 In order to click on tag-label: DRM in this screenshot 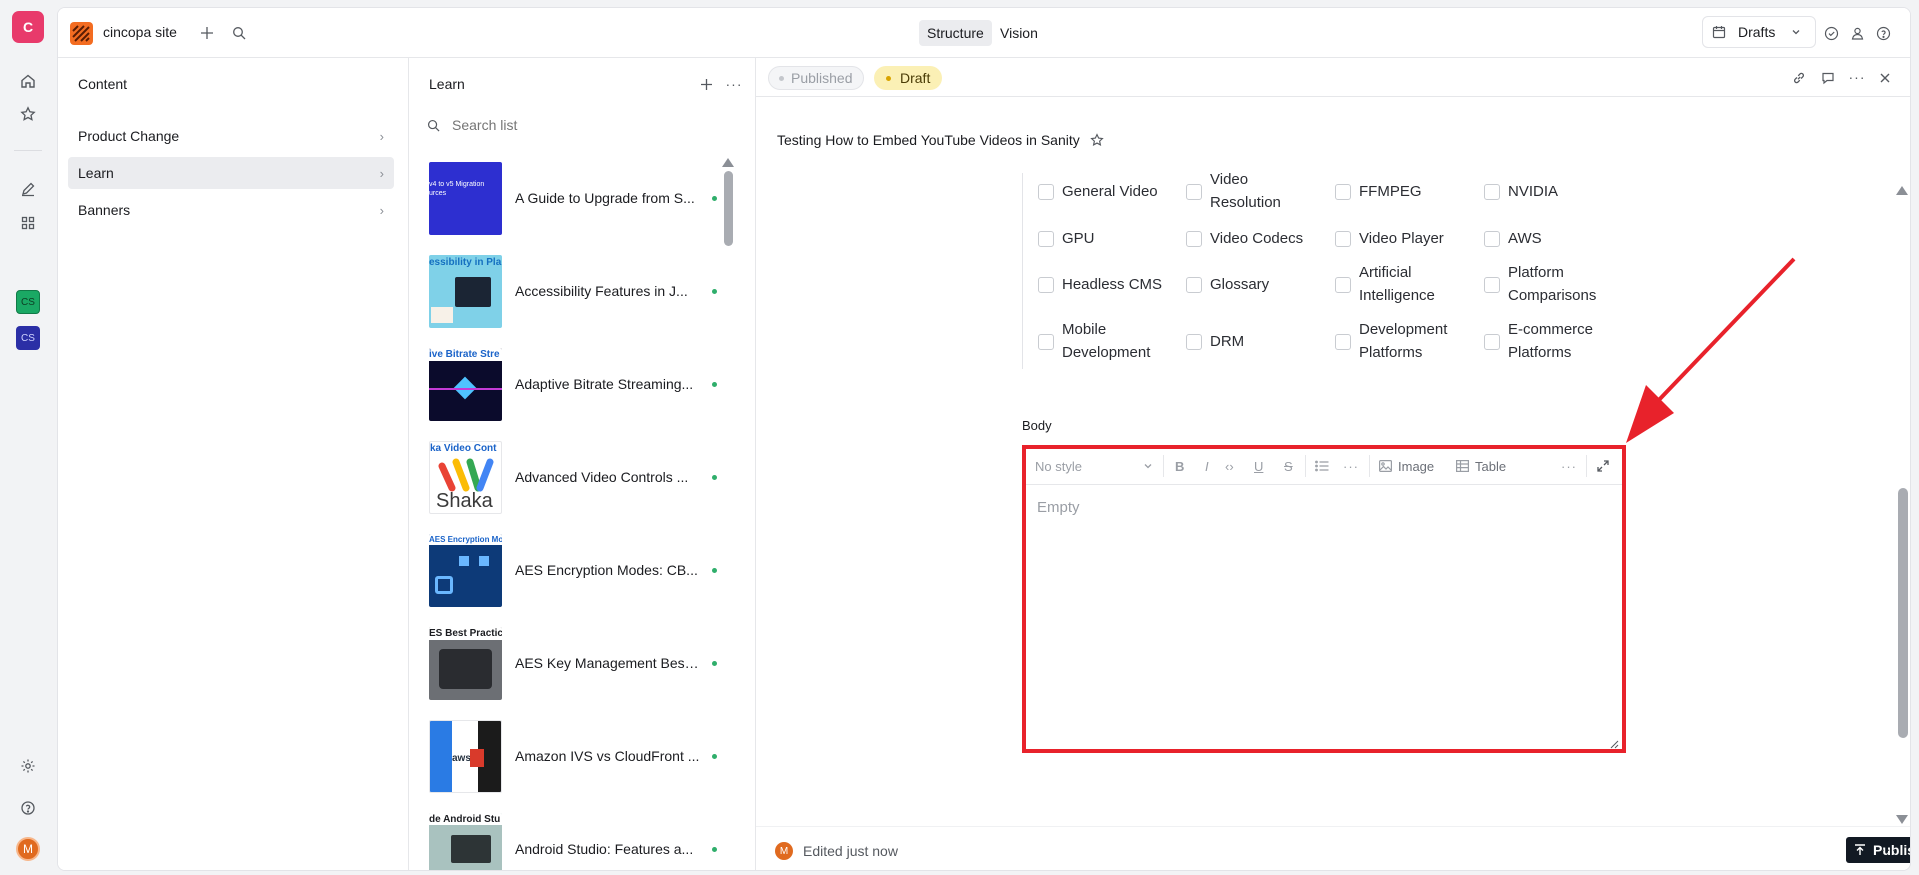, I will do `click(1227, 341)`.